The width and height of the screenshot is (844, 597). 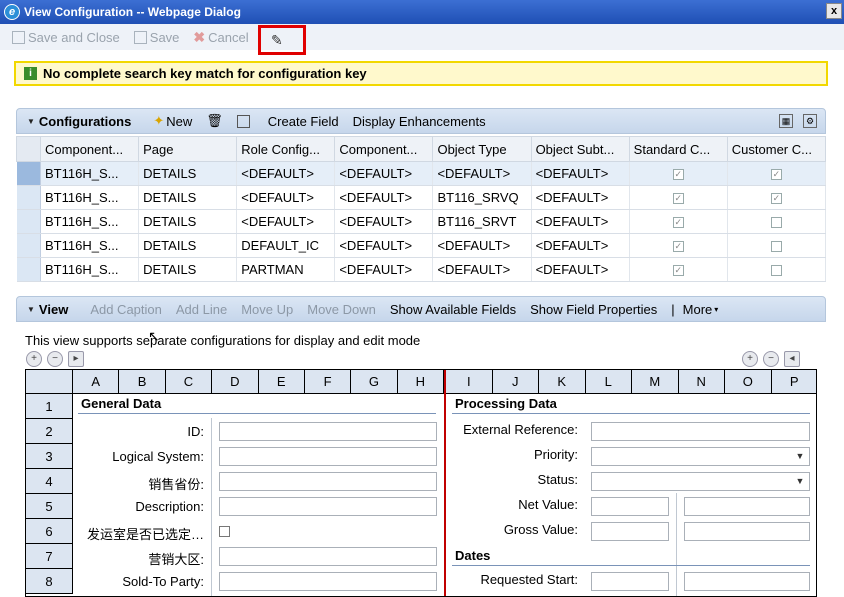 I want to click on create-field-button: Create Field, so click(x=303, y=121).